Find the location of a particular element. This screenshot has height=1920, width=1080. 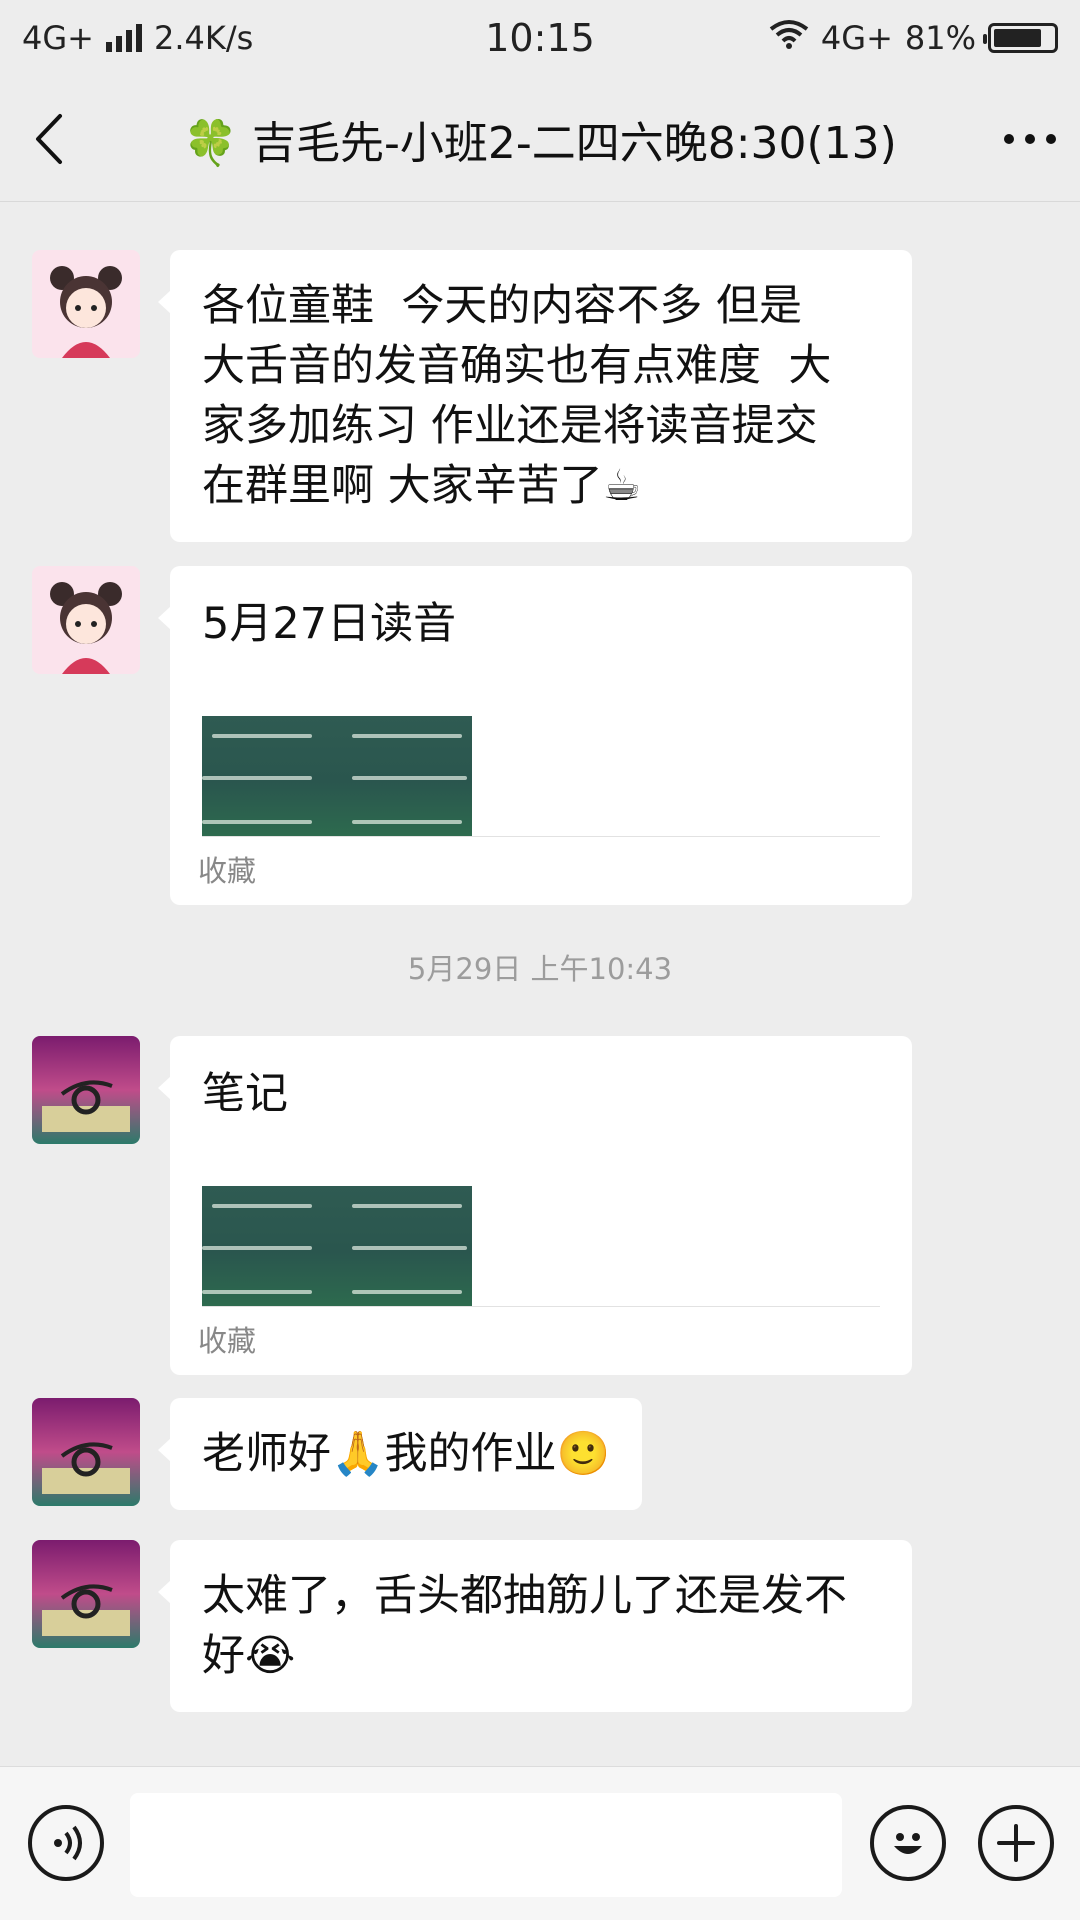

message-line: 在群里啊 大家辛苦了☕ is located at coordinates (422, 486).